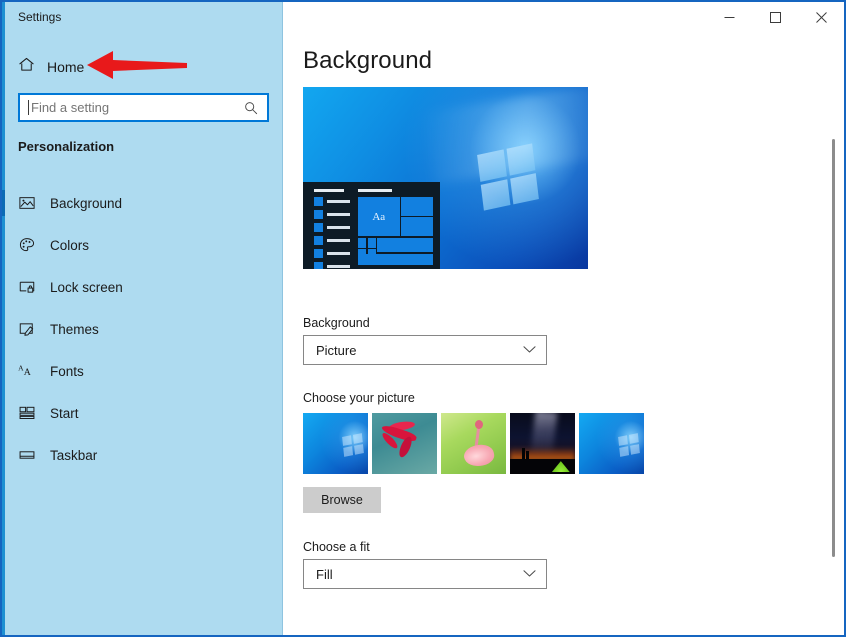 The width and height of the screenshot is (846, 637). What do you see at coordinates (67, 371) in the screenshot?
I see `sidebar-item-fonts-label: Fonts` at bounding box center [67, 371].